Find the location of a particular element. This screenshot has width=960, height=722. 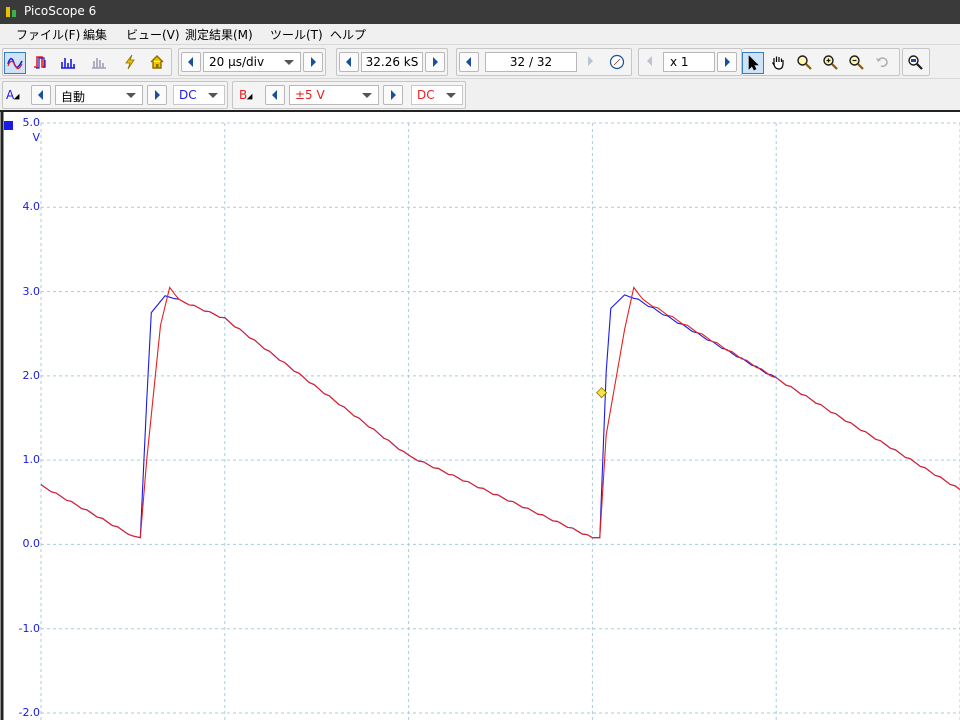

lightning-icon is located at coordinates (130, 62).